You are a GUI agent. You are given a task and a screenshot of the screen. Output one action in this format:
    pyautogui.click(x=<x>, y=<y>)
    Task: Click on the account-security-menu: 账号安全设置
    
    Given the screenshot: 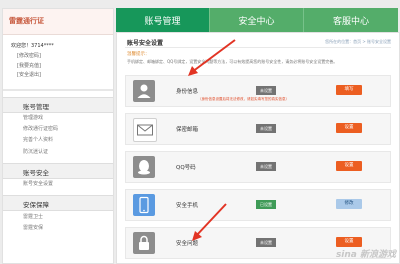 What is the action you would take?
    pyautogui.click(x=38, y=184)
    